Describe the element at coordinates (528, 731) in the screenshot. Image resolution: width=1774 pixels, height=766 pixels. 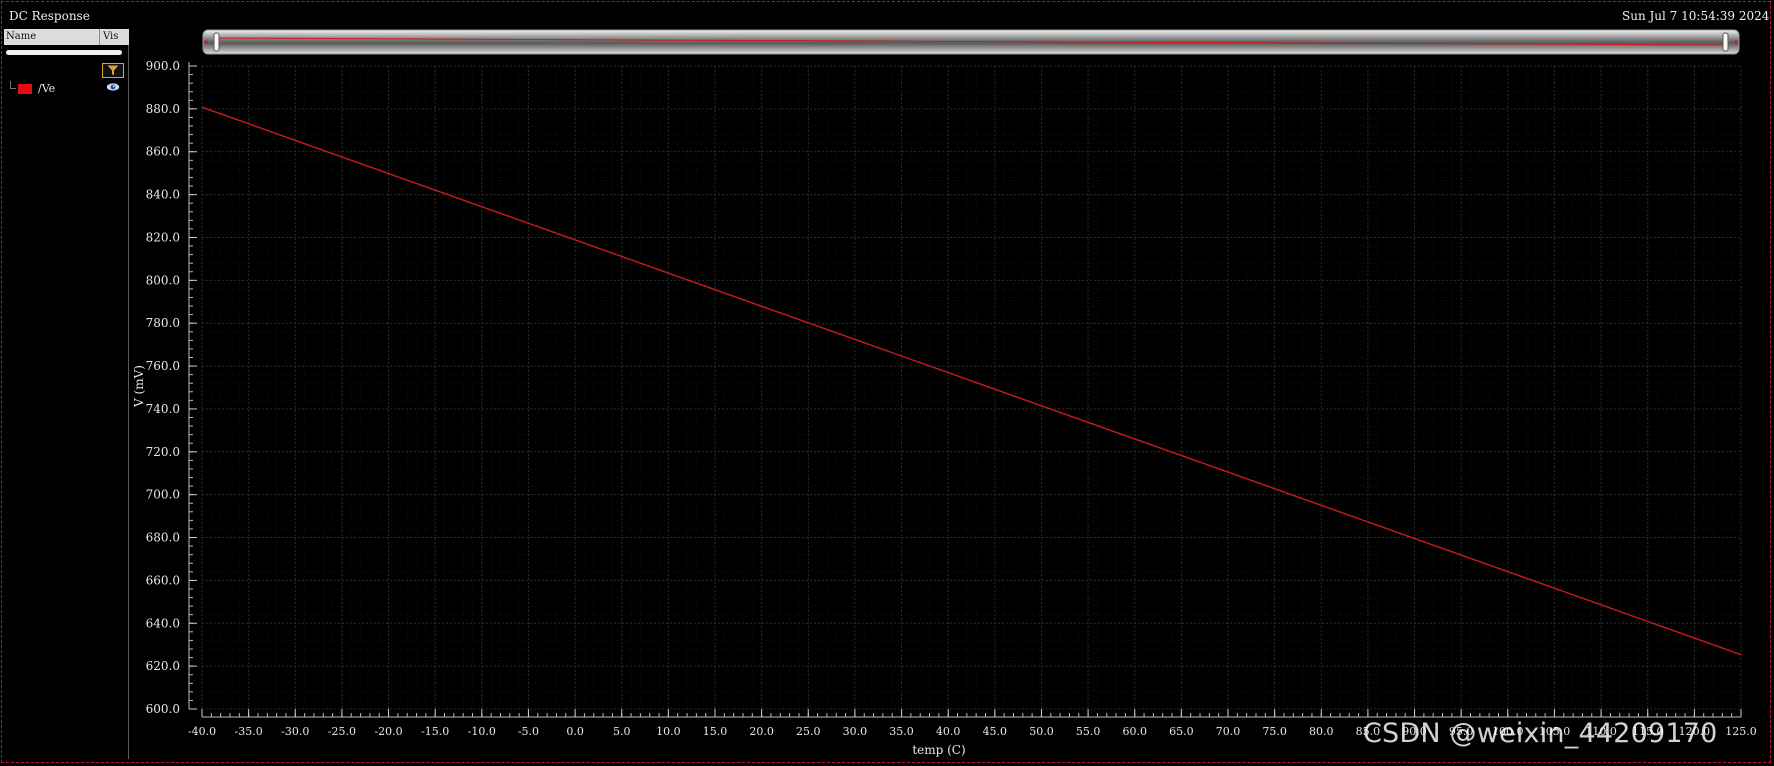
I see `x-tick-label: -5.0` at that location.